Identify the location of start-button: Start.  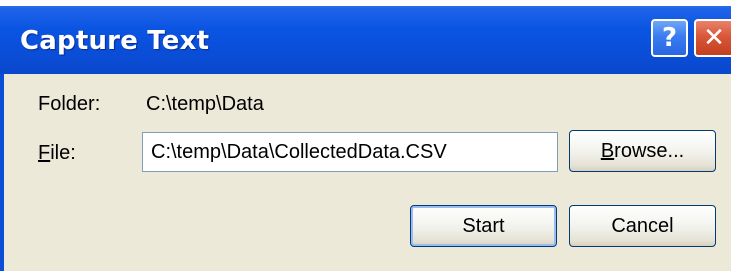
(483, 226).